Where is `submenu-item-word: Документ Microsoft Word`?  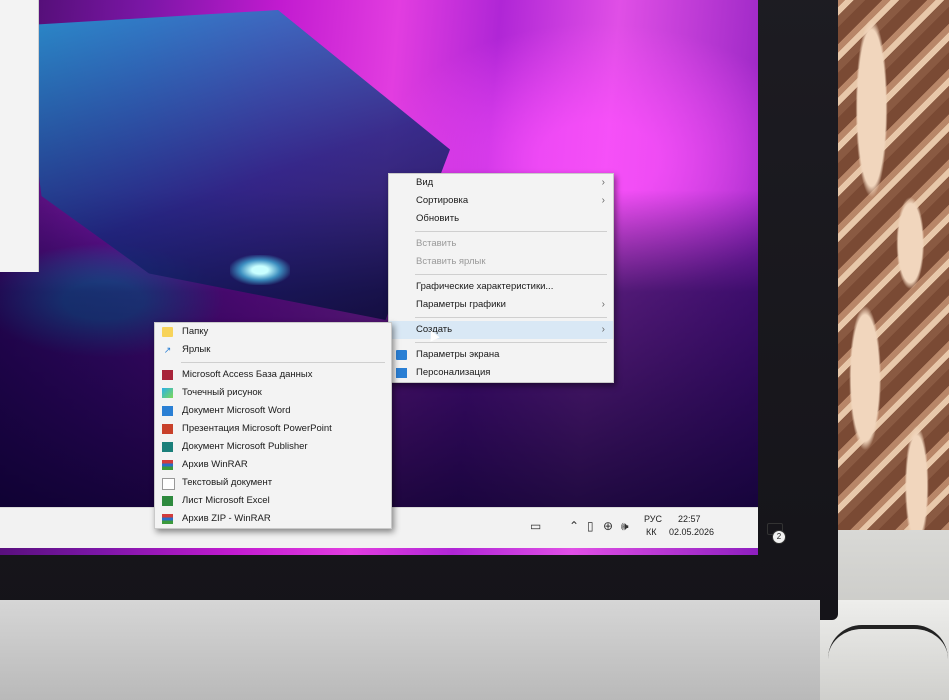
submenu-item-word: Документ Microsoft Word is located at coordinates (273, 411).